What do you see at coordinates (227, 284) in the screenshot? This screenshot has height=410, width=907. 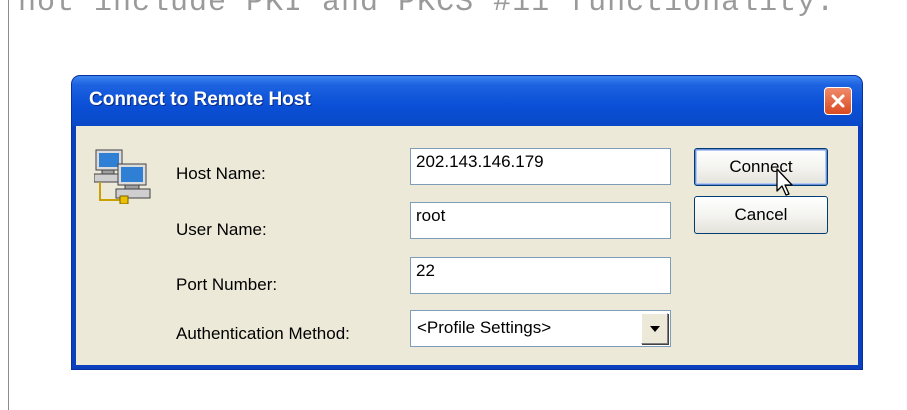 I see `port-number-label: Port Number:` at bounding box center [227, 284].